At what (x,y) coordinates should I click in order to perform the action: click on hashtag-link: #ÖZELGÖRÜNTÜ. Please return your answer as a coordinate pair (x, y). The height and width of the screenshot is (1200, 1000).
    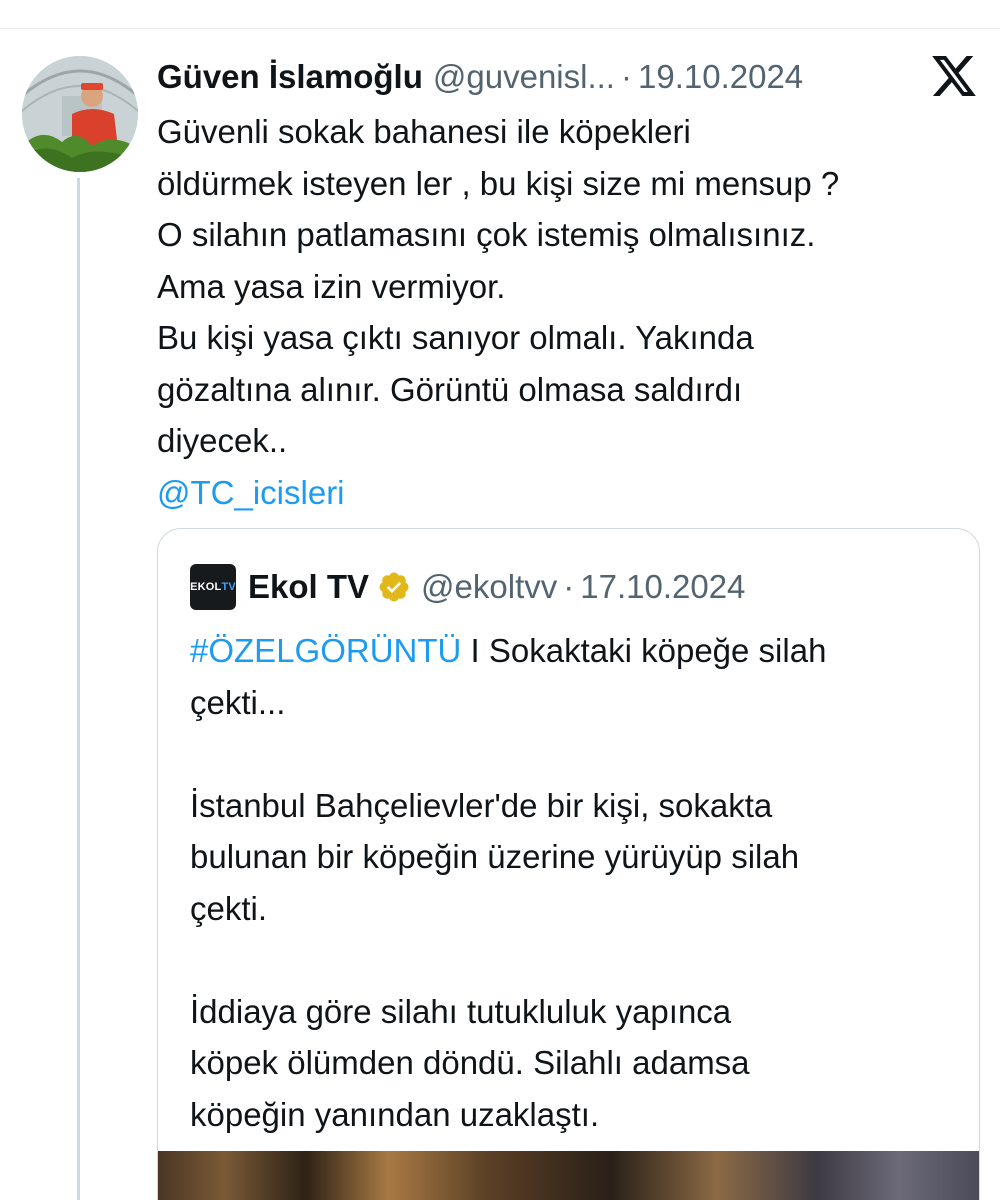
    Looking at the image, I should click on (325, 650).